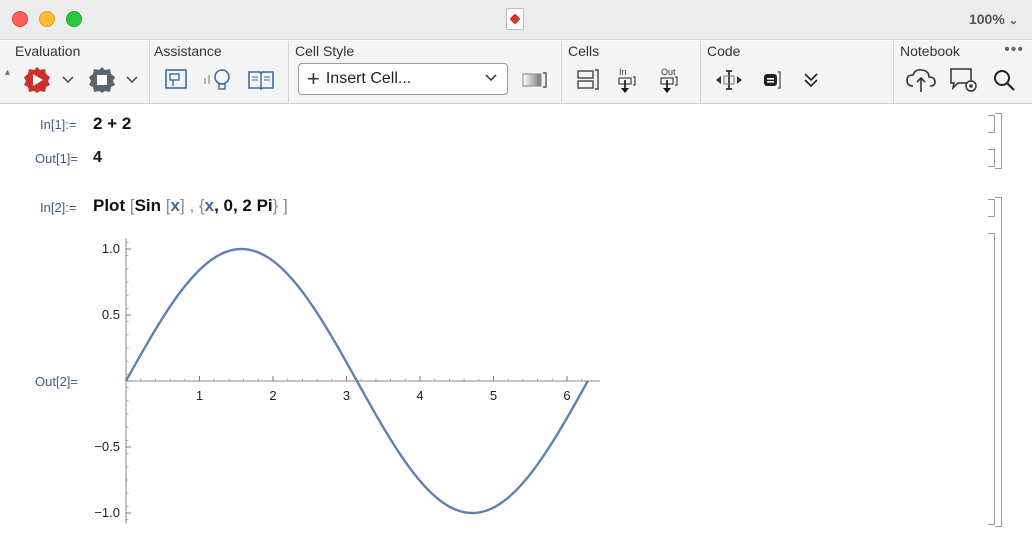 This screenshot has width=1032, height=560. I want to click on chat-settings-icon, so click(963, 80).